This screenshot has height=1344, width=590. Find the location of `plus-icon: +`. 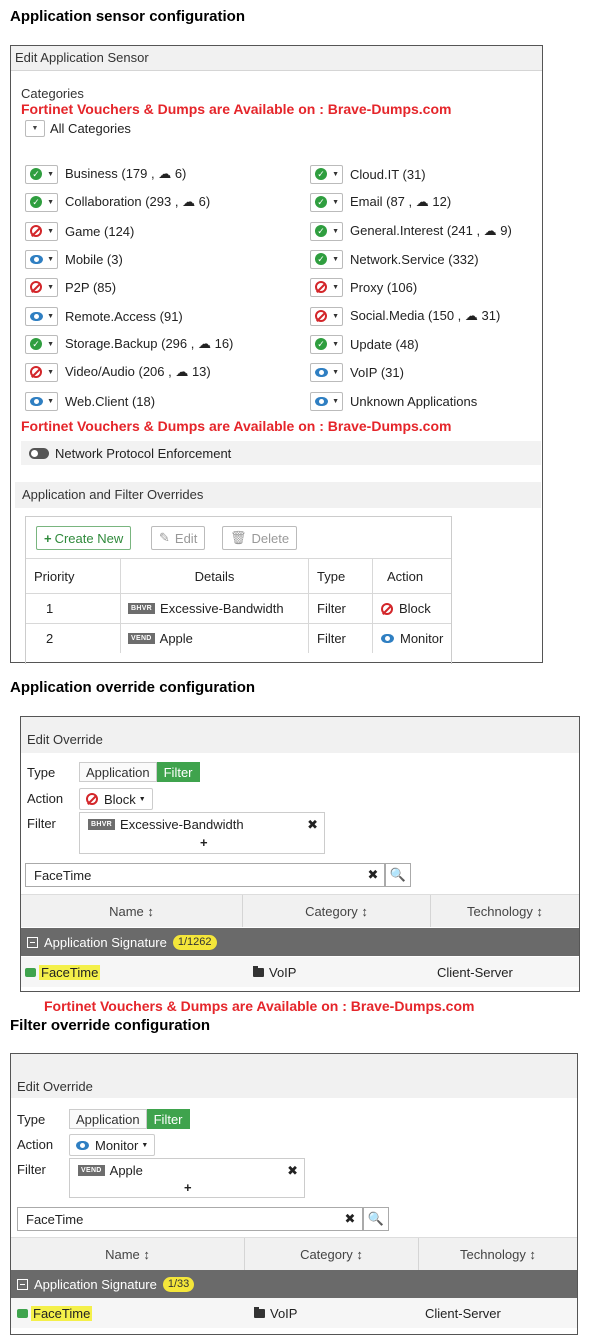

plus-icon: + is located at coordinates (48, 538).